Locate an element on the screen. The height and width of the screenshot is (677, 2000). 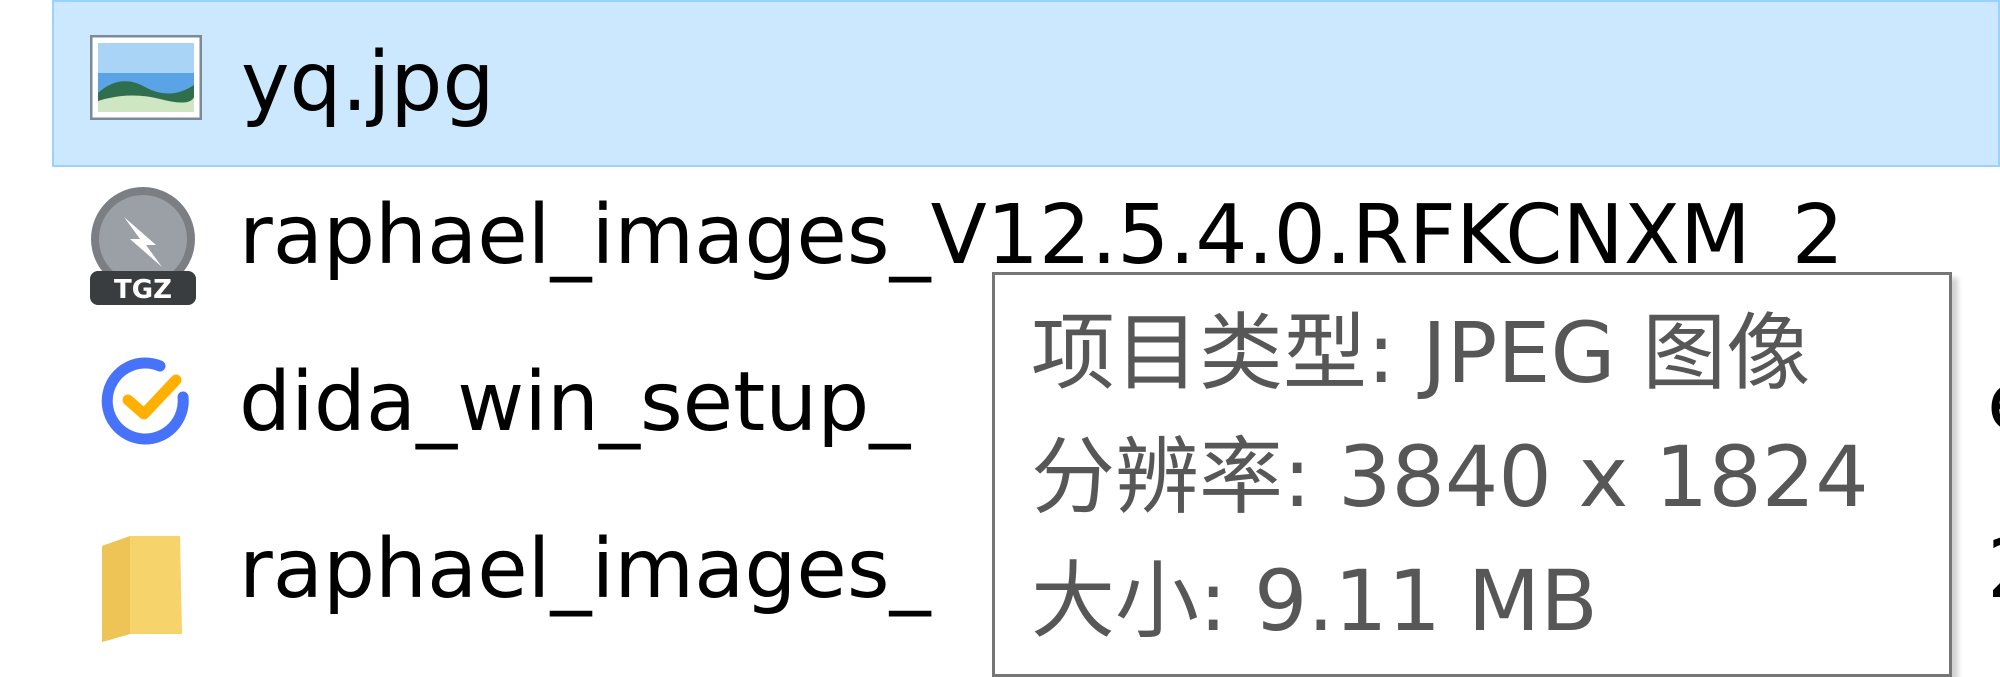
tgz-archive-icon: TGZ is located at coordinates (143, 246).